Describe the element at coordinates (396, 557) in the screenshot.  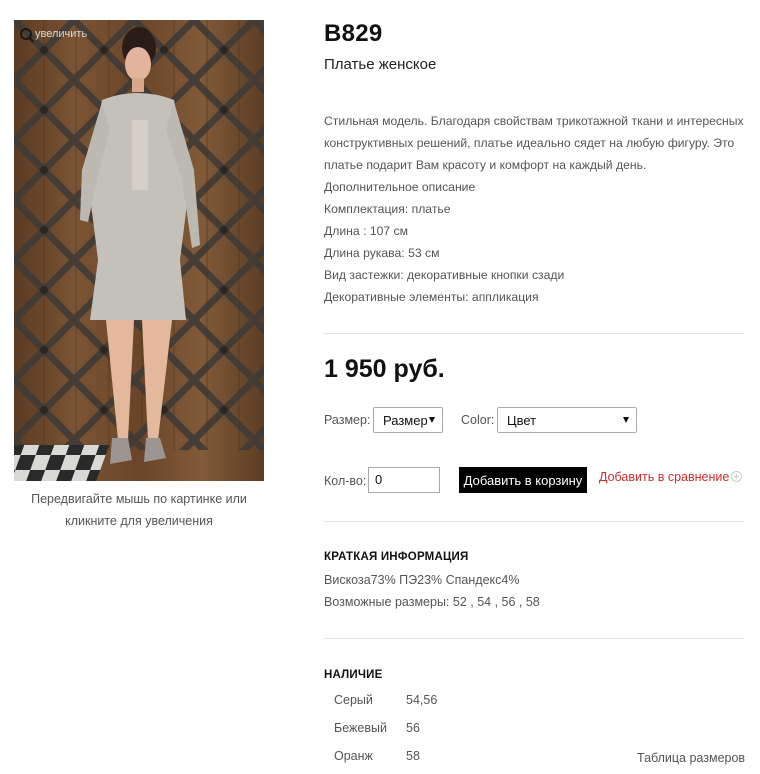
I see `short-info-heading: КРАТКАЯ ИНФОРМАЦИЯ` at that location.